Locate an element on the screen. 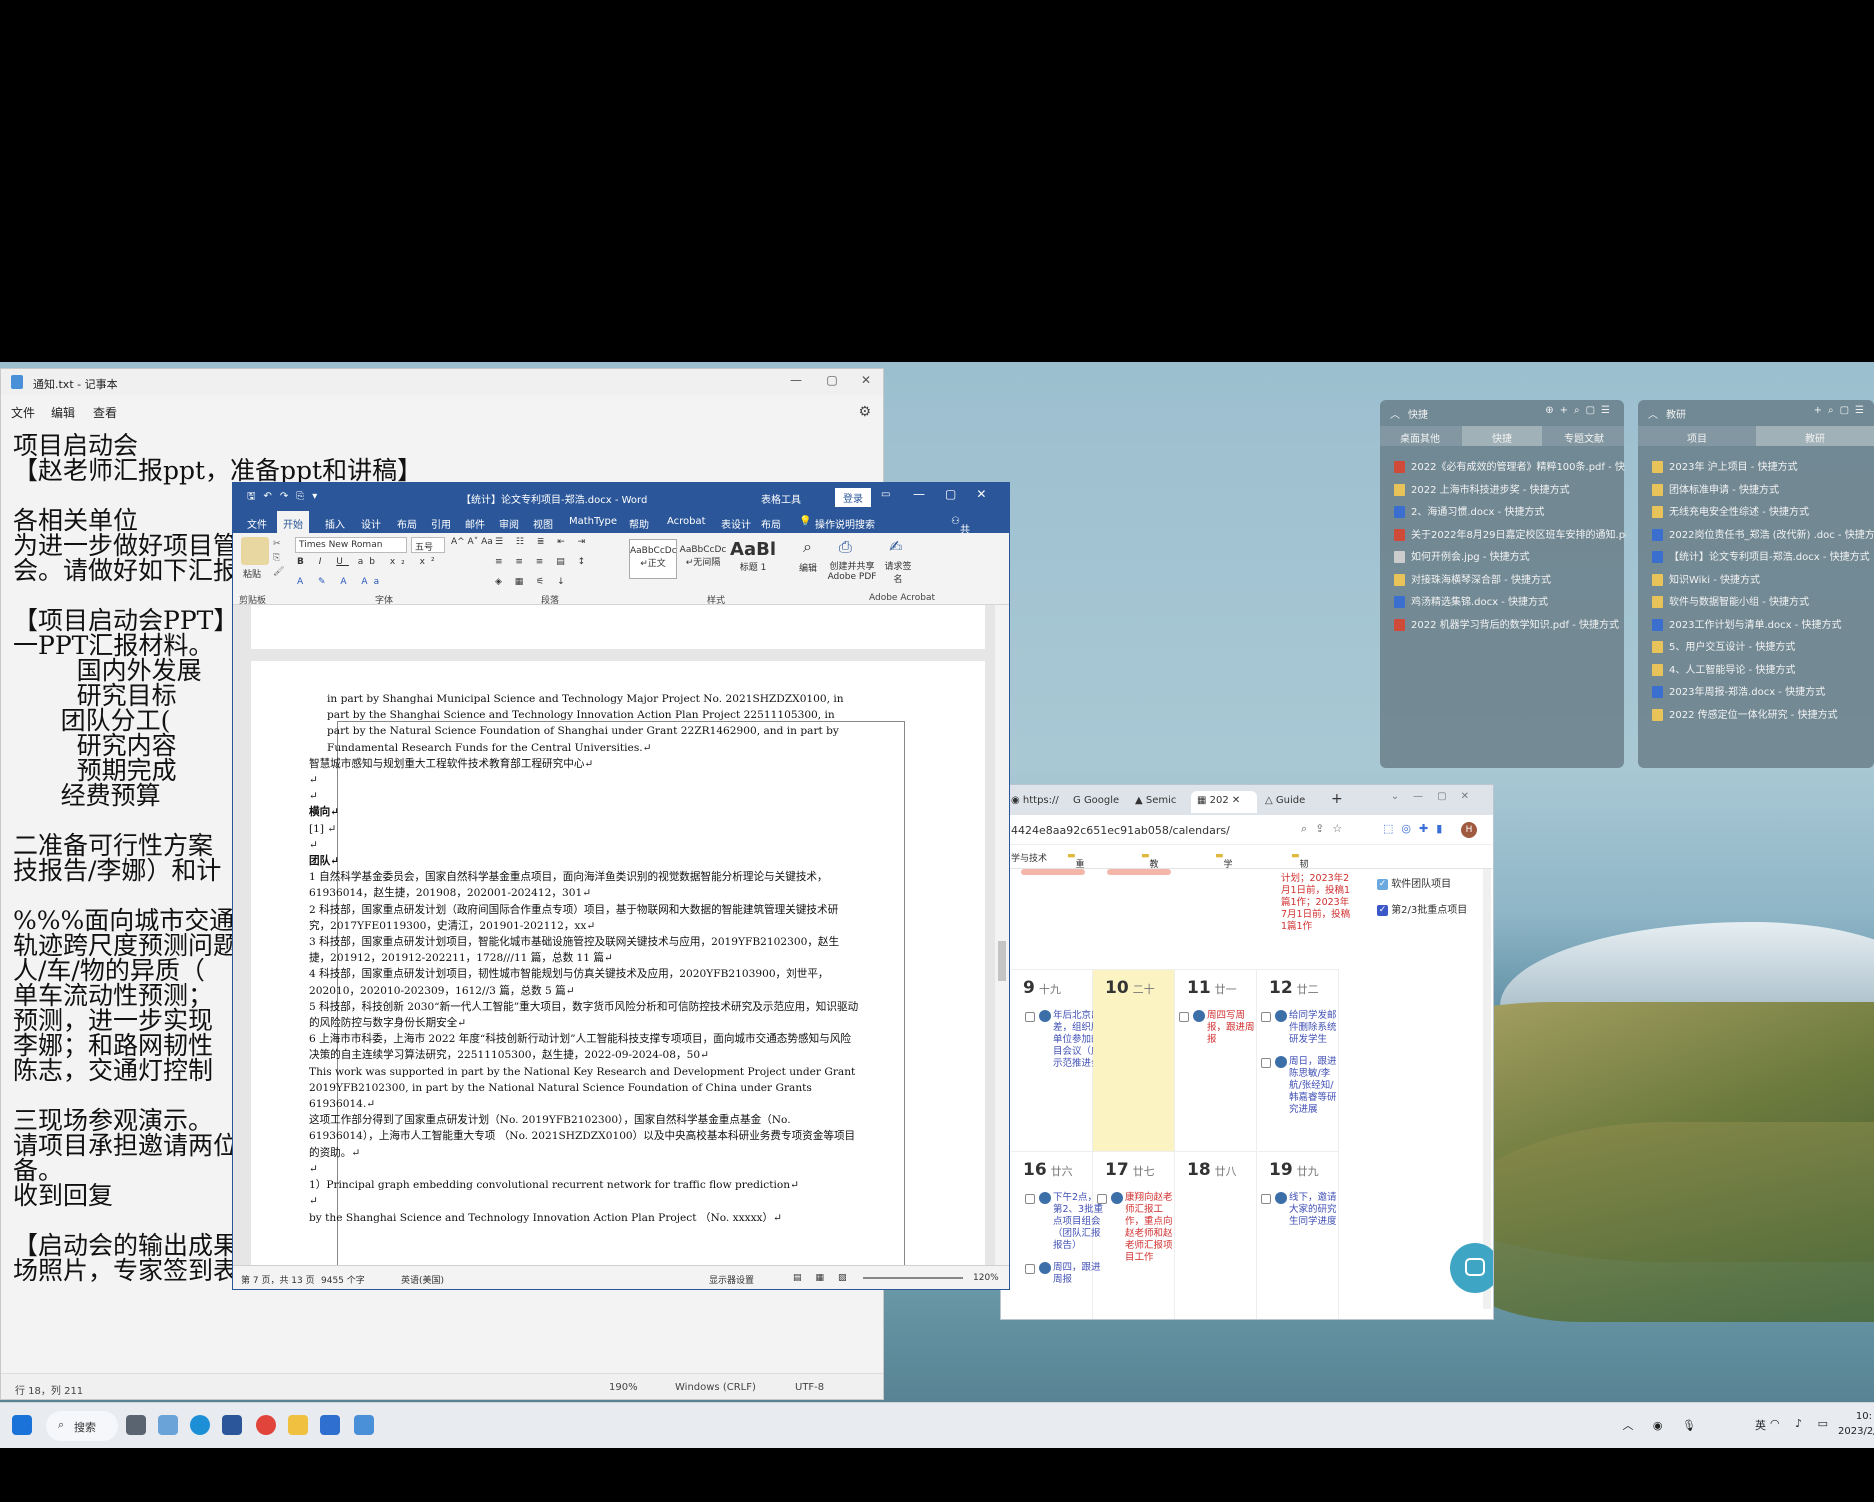 Image resolution: width=1874 pixels, height=1502 pixels. word-icon is located at coordinates (232, 1425).